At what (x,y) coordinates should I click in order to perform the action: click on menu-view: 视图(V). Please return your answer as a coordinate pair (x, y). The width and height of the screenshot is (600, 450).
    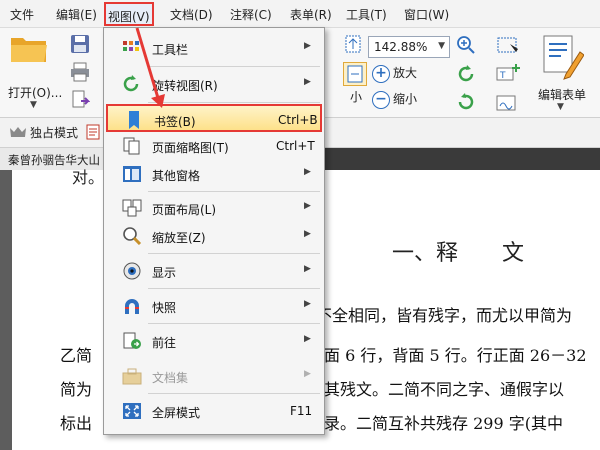
    Looking at the image, I should click on (129, 14).